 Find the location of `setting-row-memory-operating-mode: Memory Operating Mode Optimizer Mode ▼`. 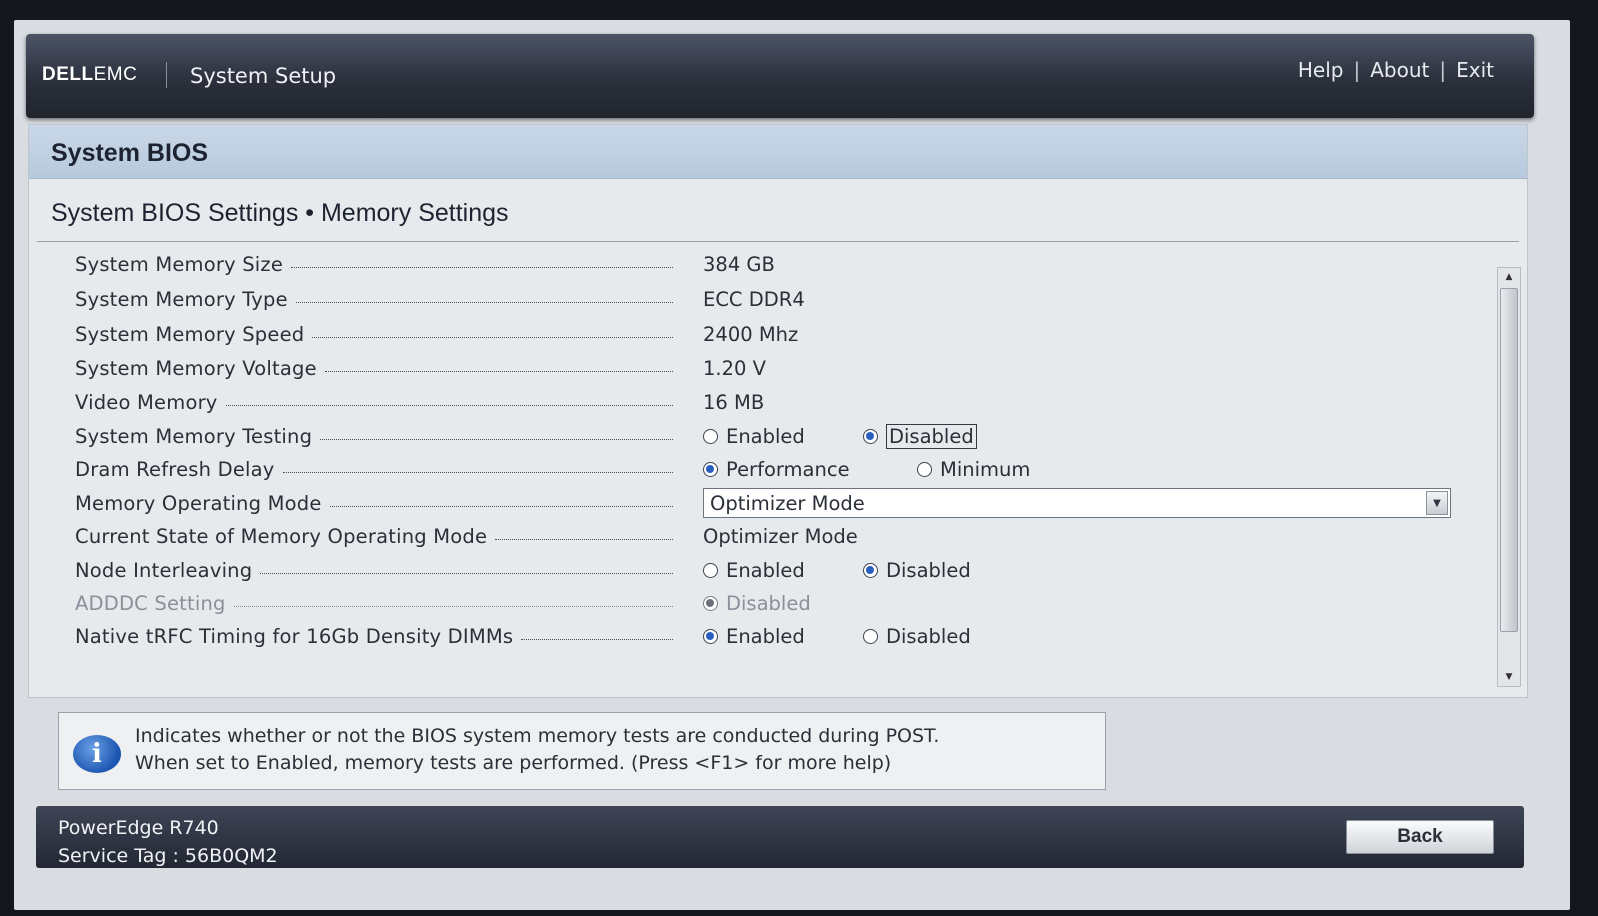

setting-row-memory-operating-mode: Memory Operating Mode Optimizer Mode ▼ is located at coordinates (775, 503).